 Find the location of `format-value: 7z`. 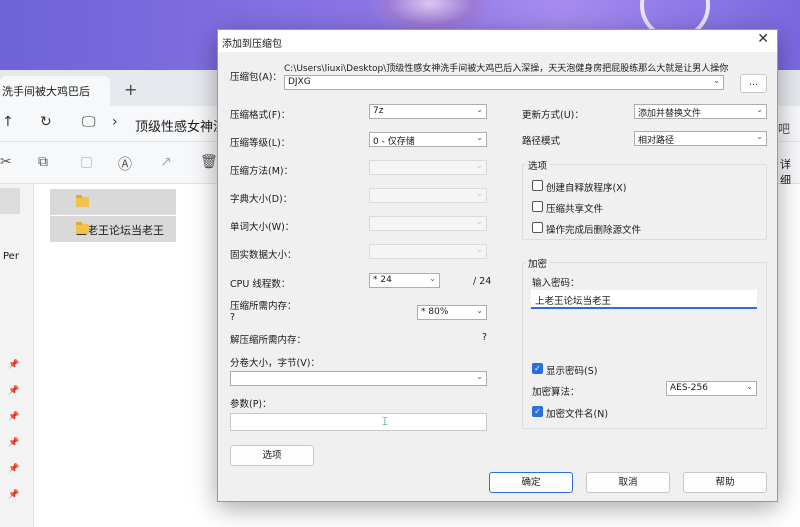

format-value: 7z is located at coordinates (378, 111).